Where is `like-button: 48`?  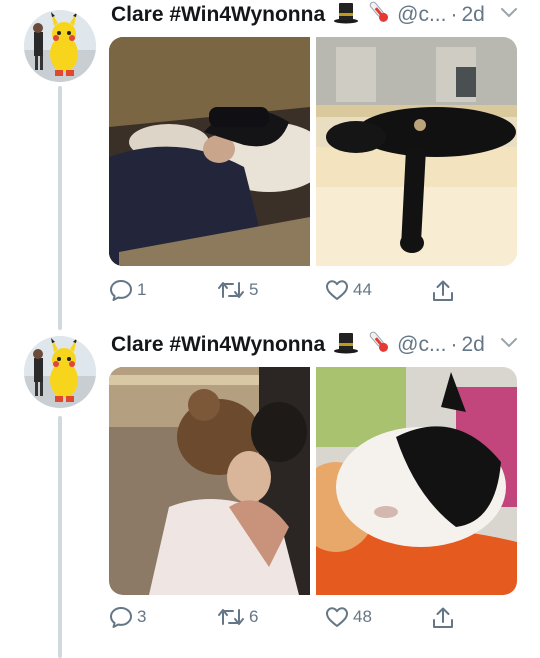
like-button: 48 is located at coordinates (348, 617).